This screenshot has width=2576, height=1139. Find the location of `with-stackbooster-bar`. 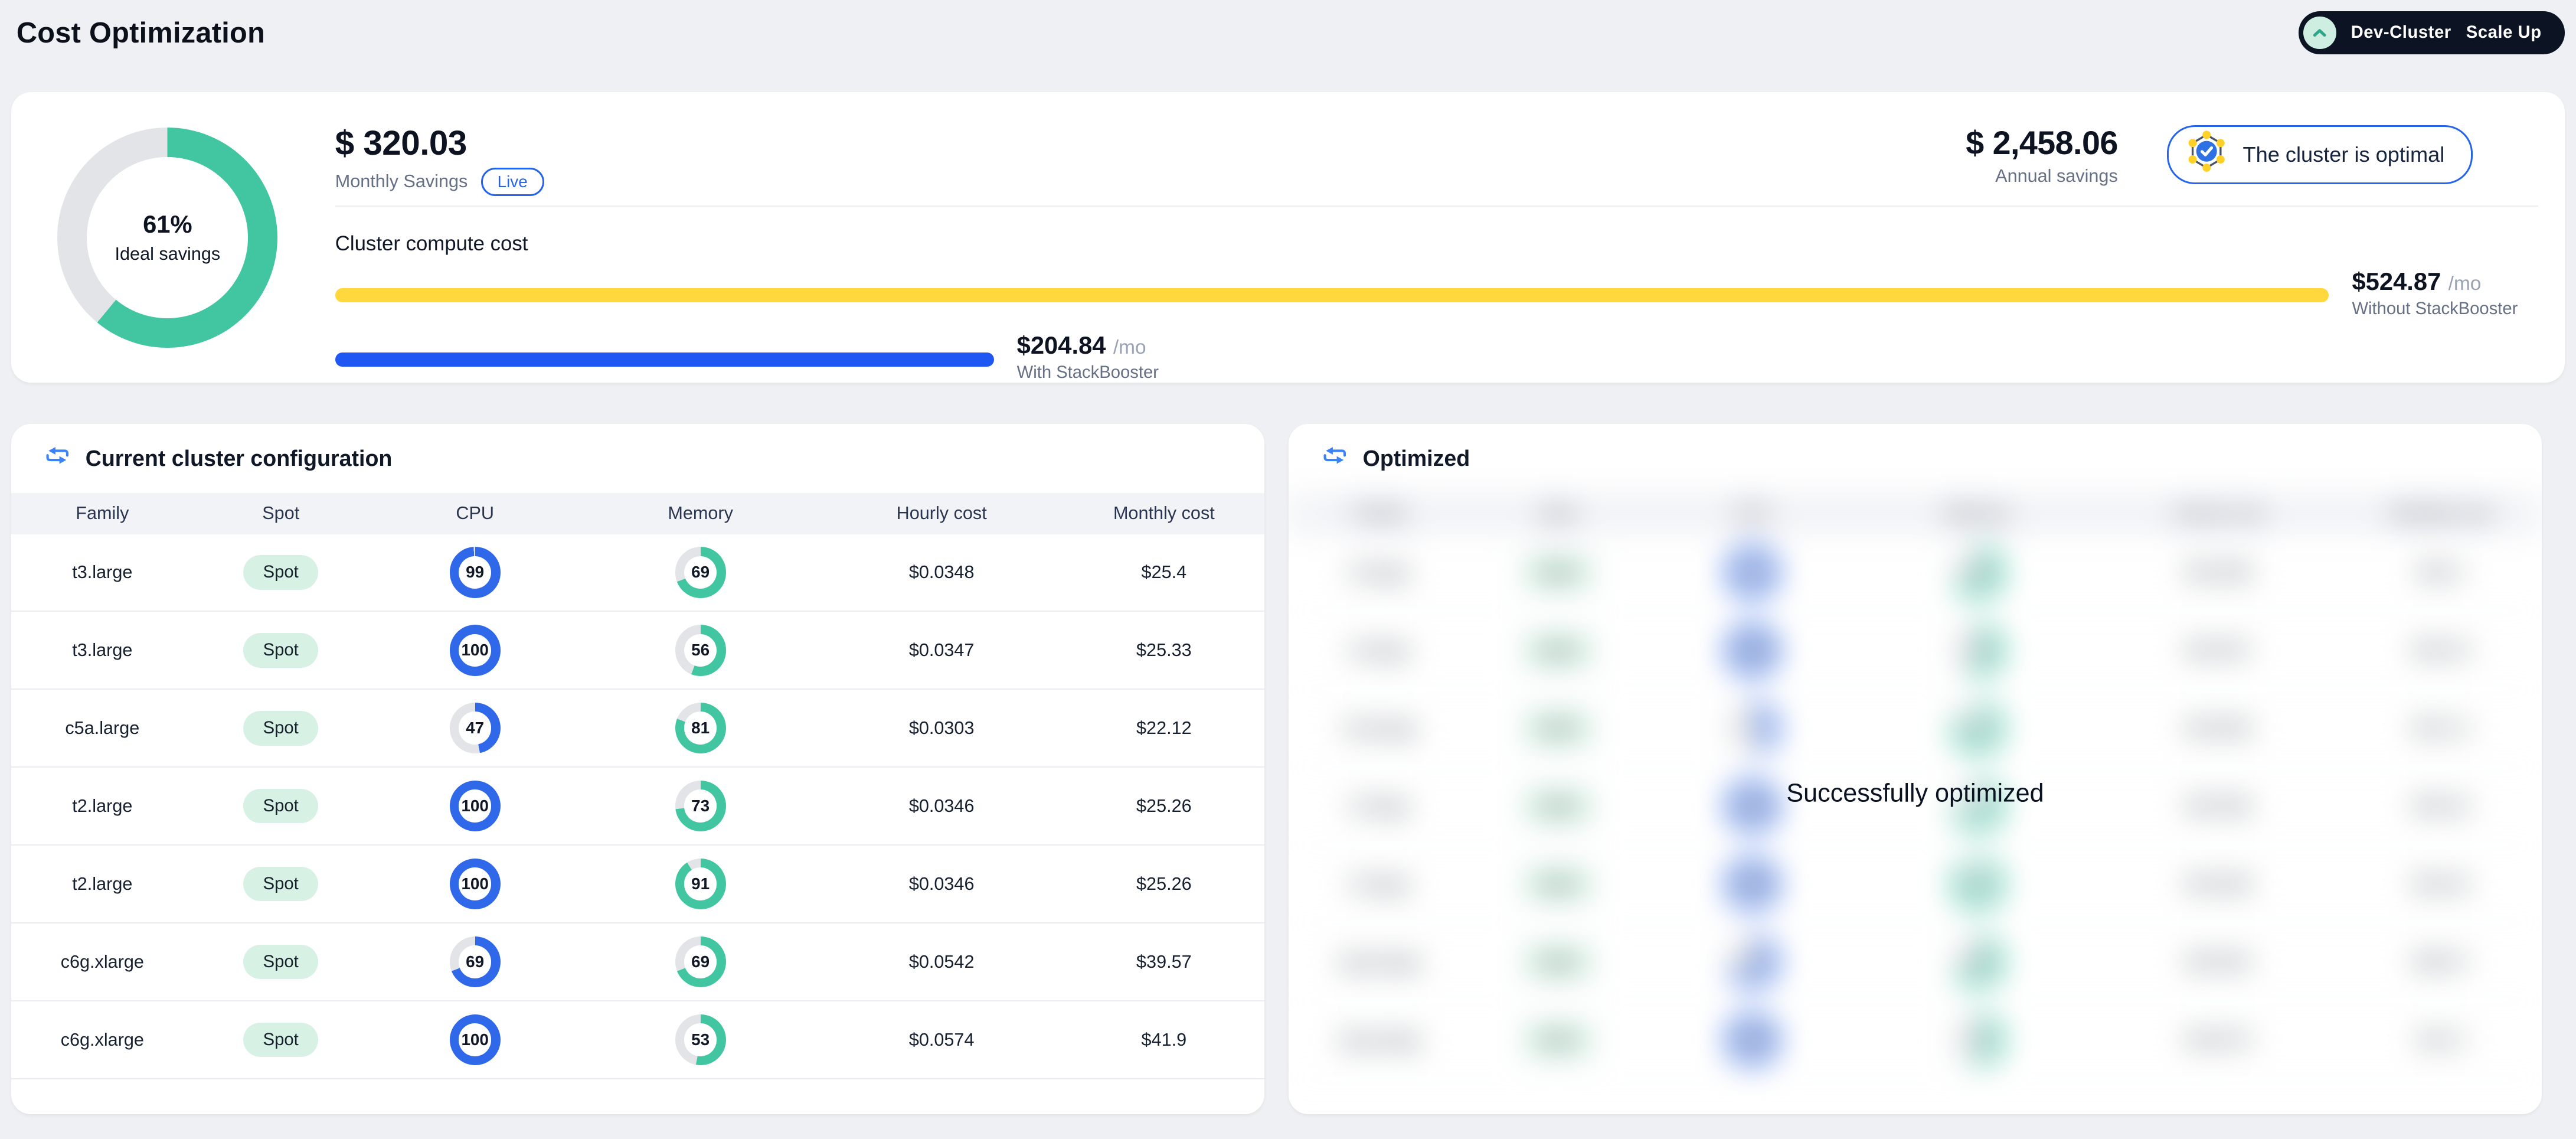

with-stackbooster-bar is located at coordinates (664, 359).